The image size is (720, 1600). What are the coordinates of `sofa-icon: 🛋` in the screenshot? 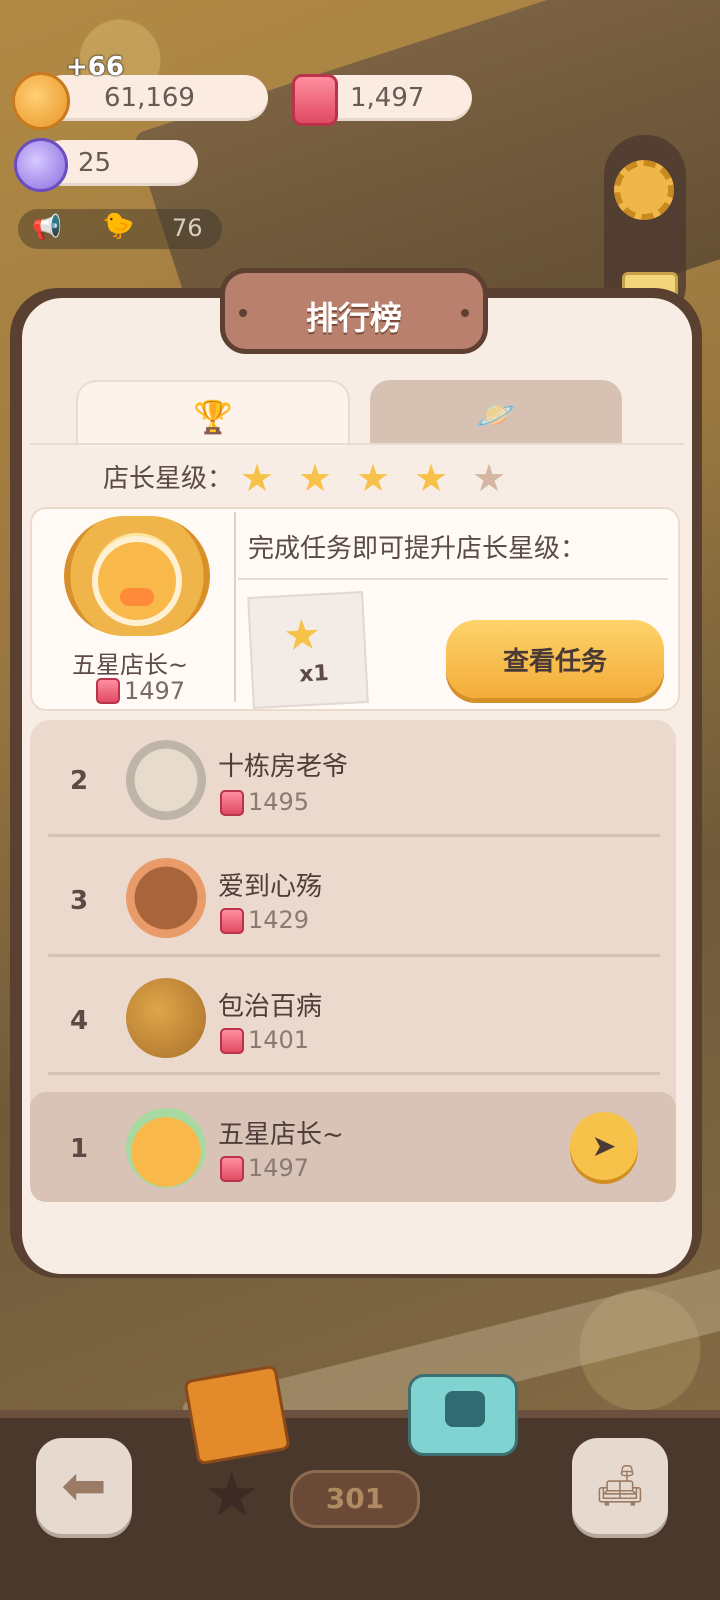 It's located at (620, 1486).